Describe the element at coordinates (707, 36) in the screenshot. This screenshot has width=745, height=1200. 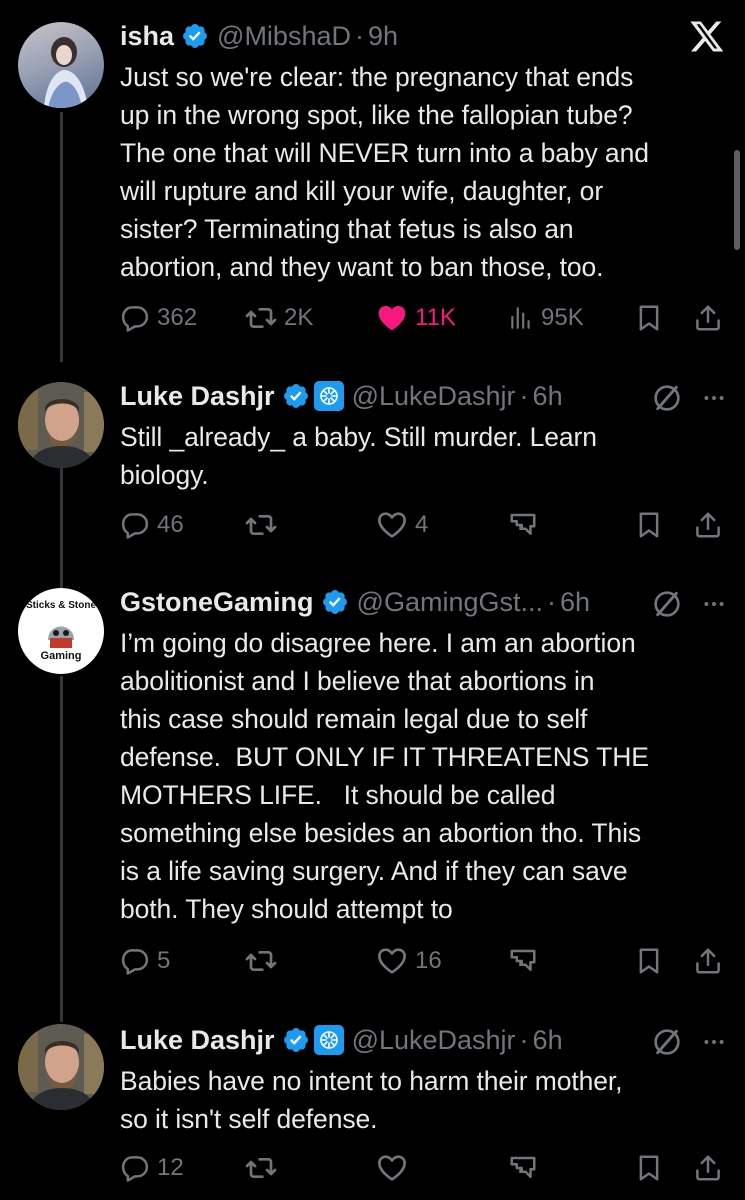
I see `x-logo-icon` at that location.